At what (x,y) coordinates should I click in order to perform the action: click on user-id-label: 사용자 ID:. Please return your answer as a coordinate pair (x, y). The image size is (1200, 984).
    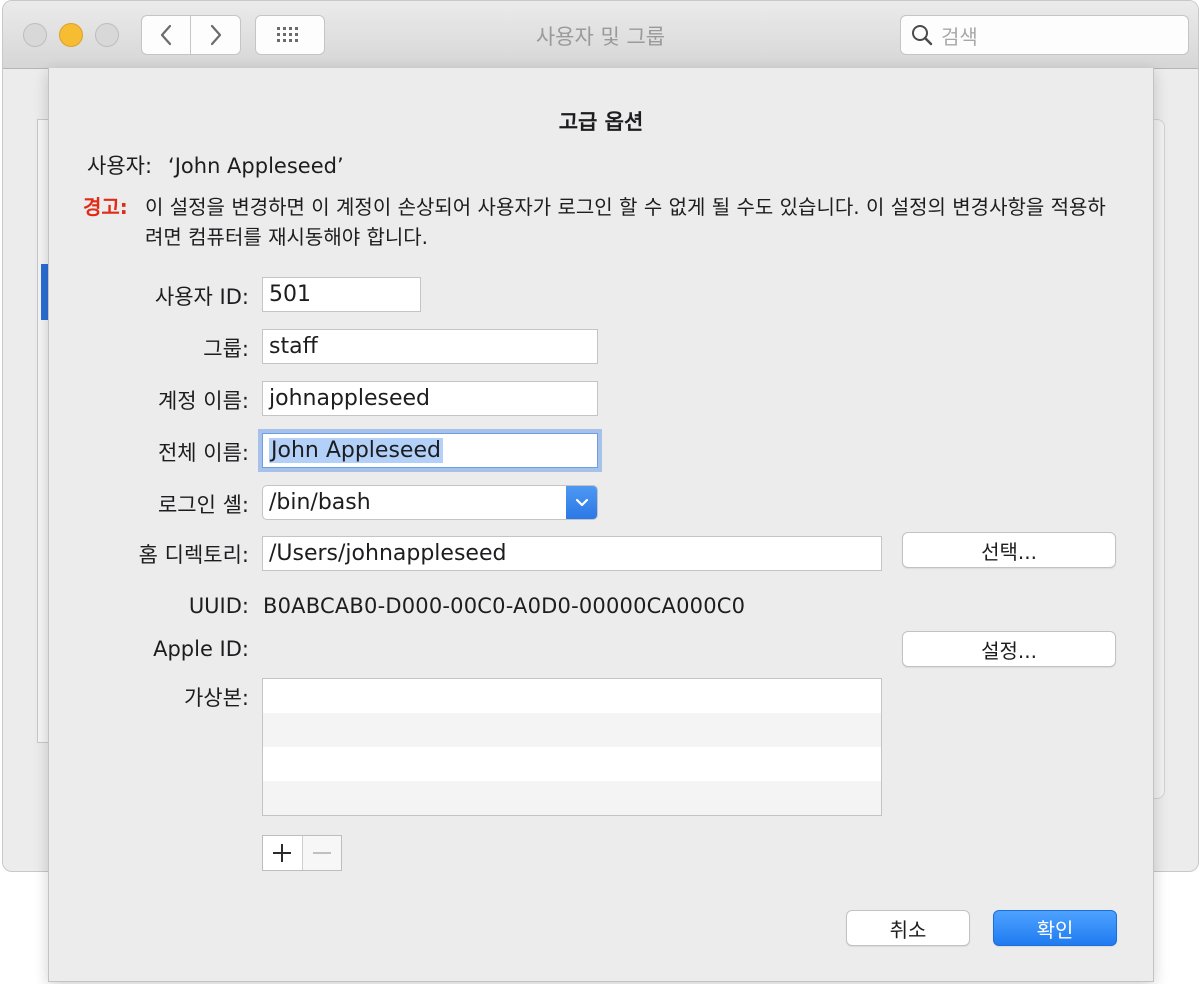
    Looking at the image, I should click on (201, 297).